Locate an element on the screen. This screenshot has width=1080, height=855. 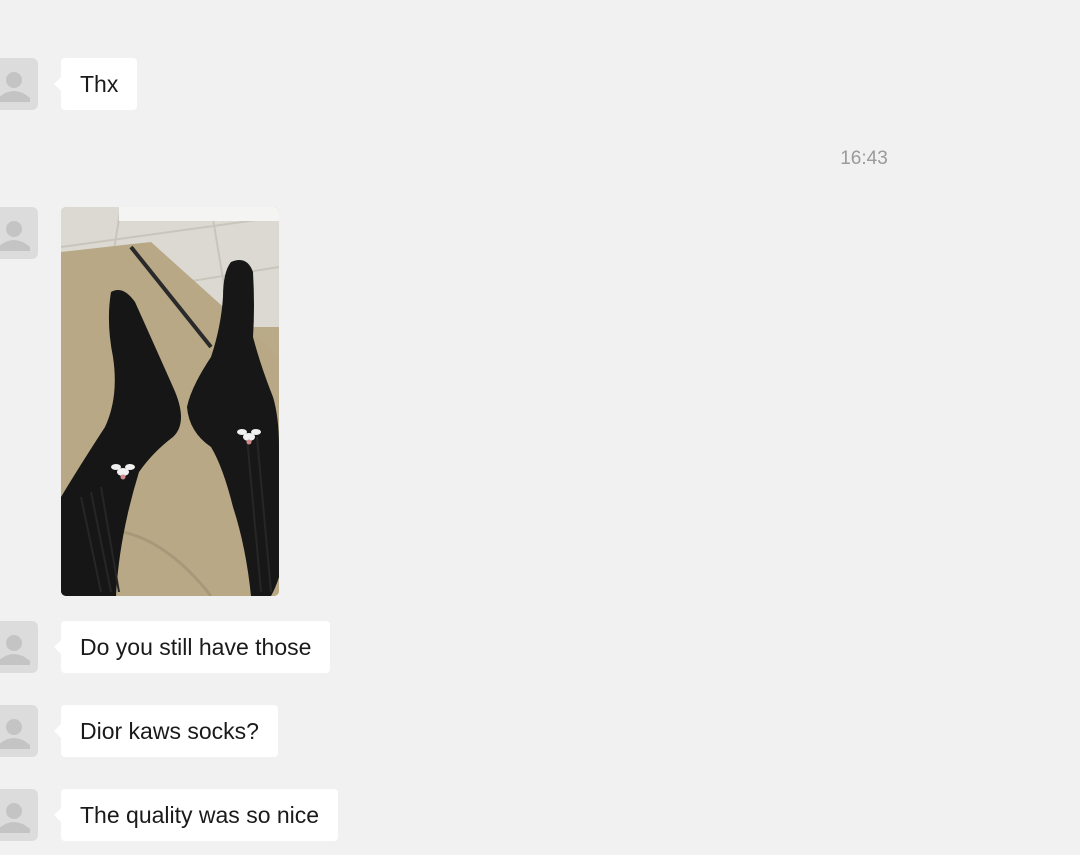
message-bubble: Do you still have those is located at coordinates (192, 647).